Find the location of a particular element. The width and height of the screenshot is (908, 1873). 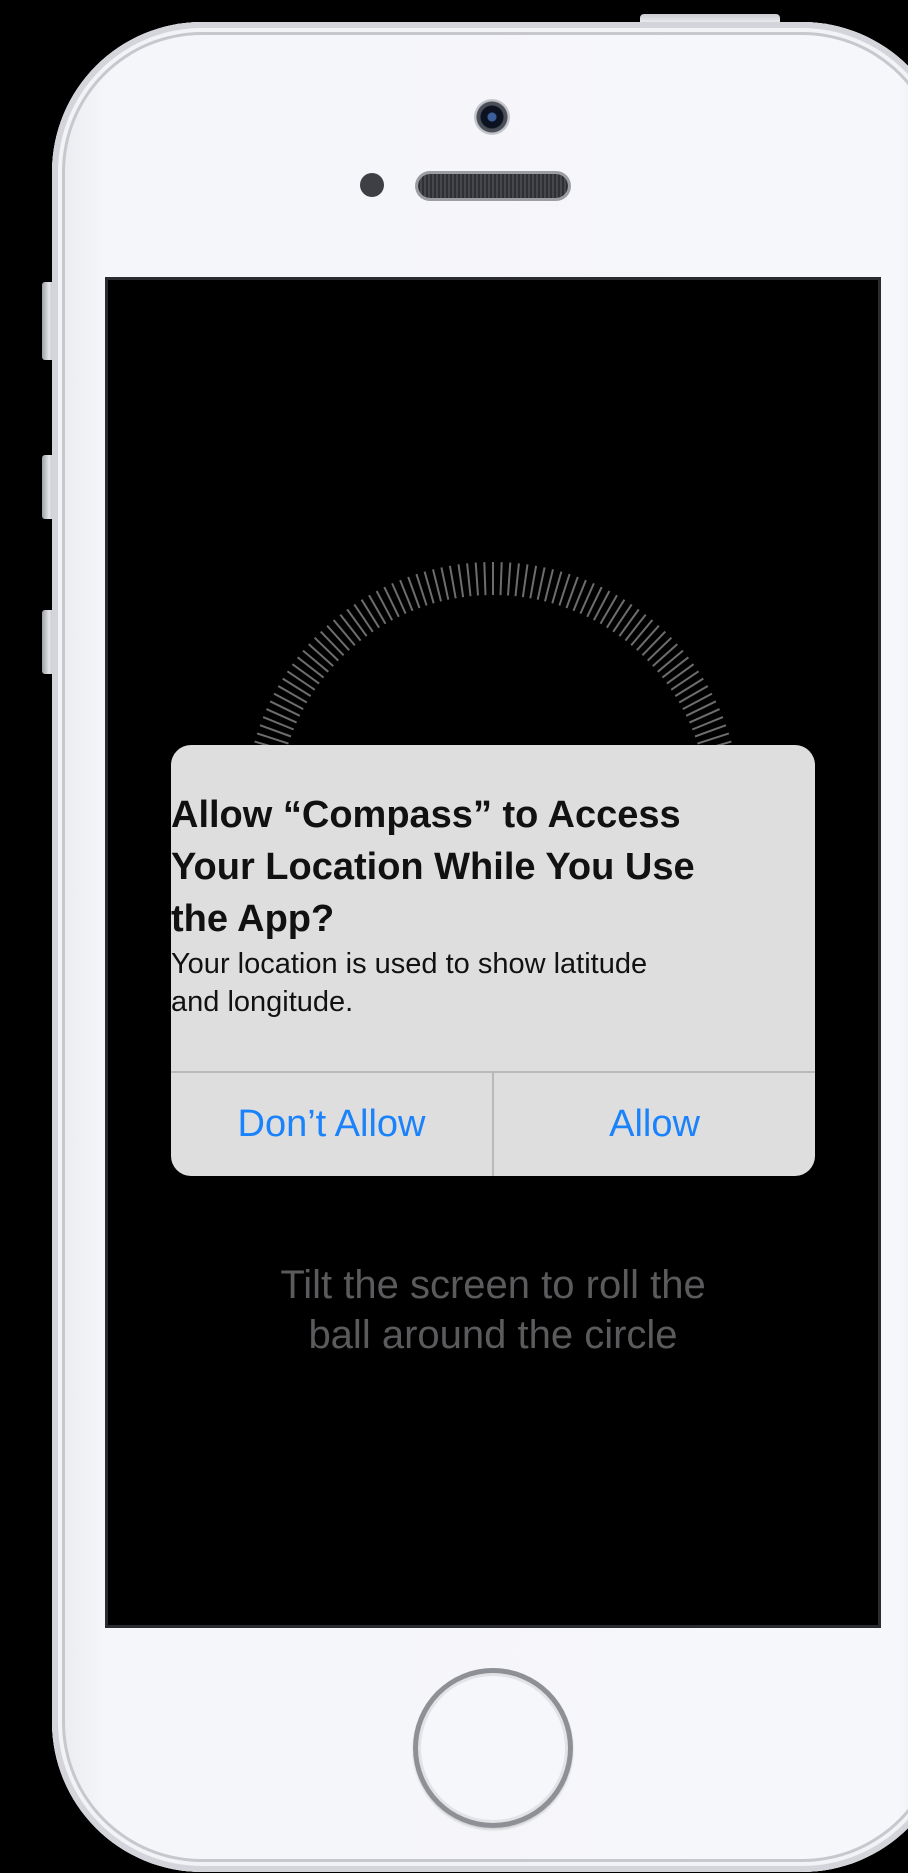

alert-message-line: and longitude. is located at coordinates (262, 1002).